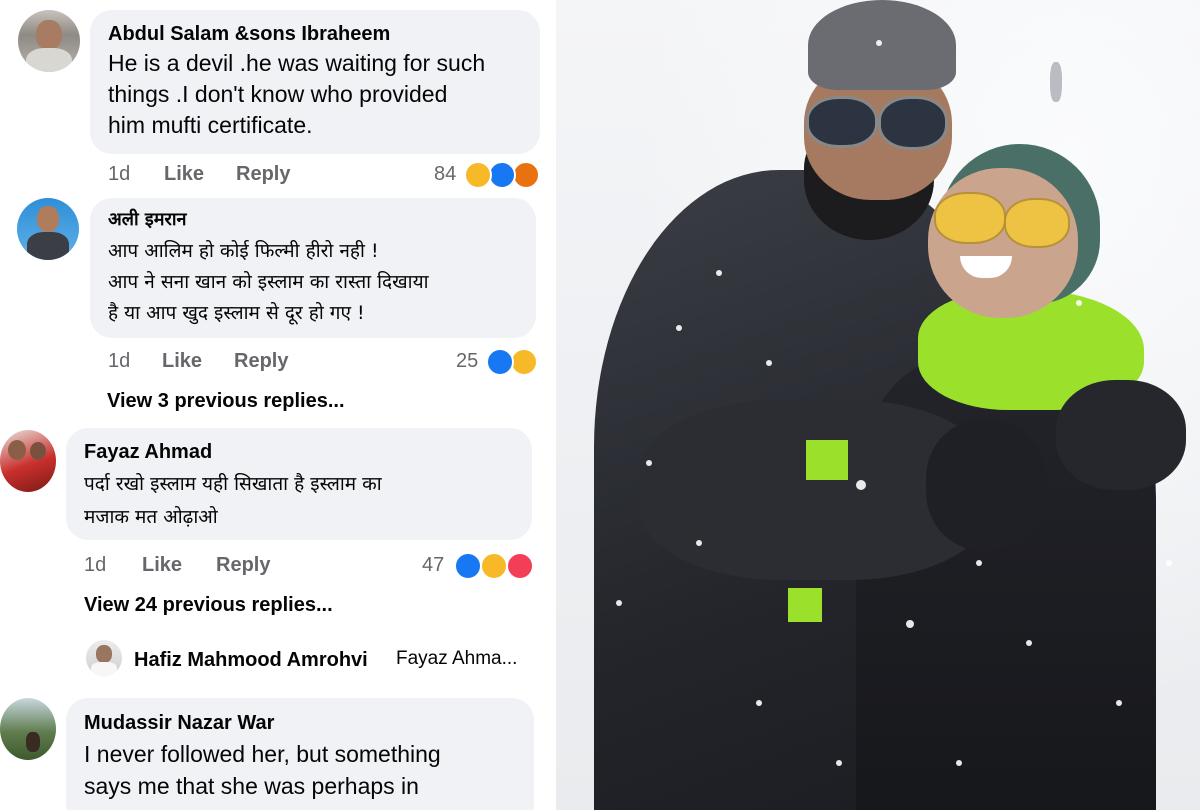  I want to click on comment-line: him mufti certificate., so click(210, 125).